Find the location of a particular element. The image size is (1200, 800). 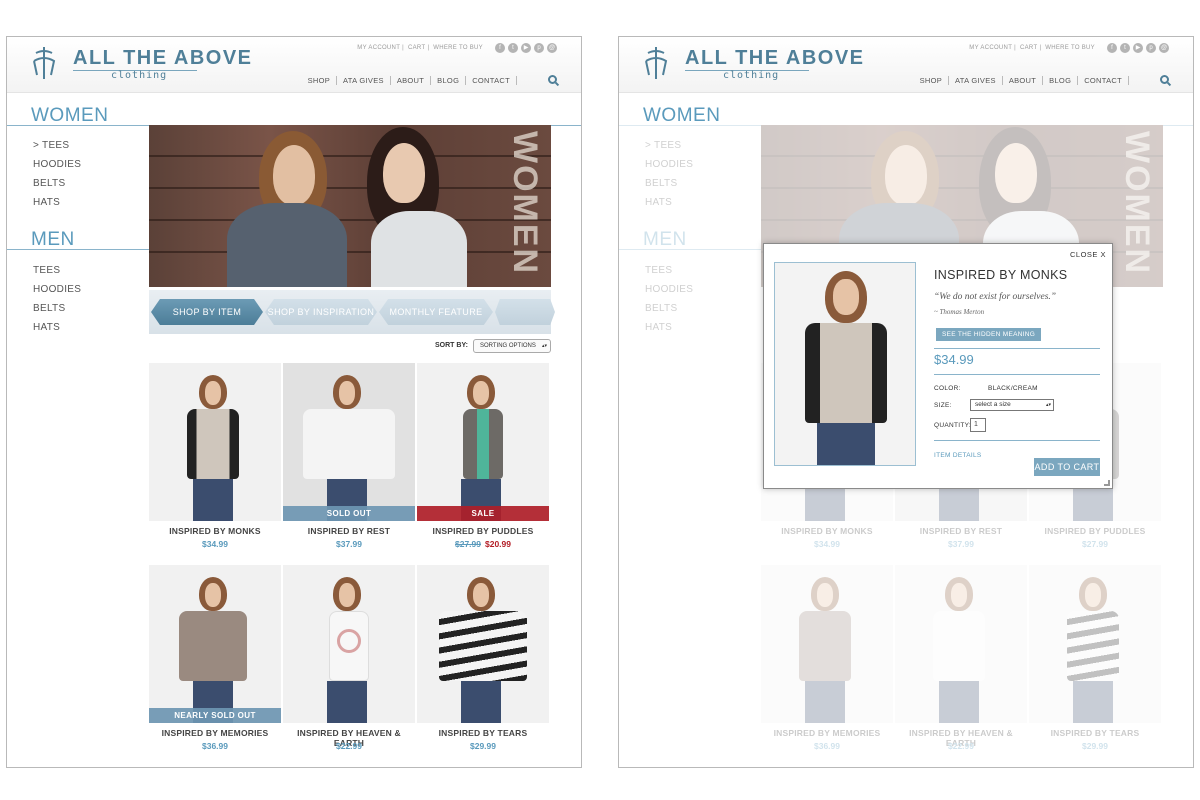

category-women-tees: > TEES is located at coordinates (57, 145).